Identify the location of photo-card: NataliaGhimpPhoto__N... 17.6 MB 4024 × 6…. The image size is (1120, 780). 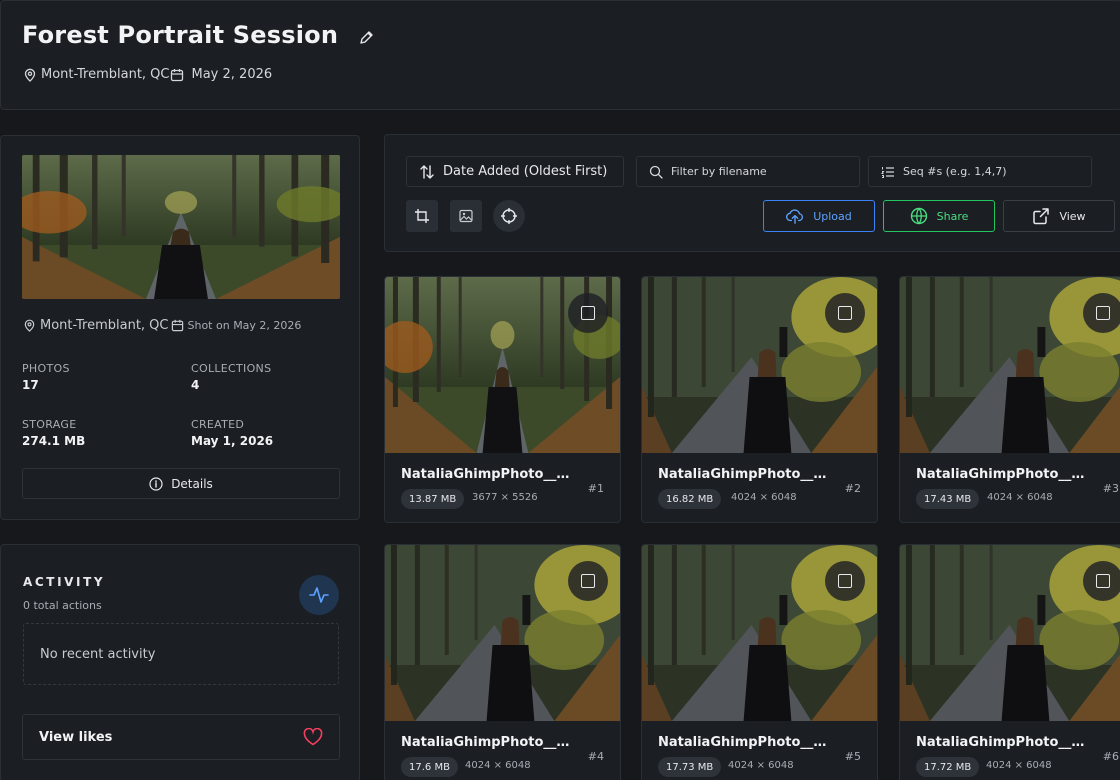
(502, 662).